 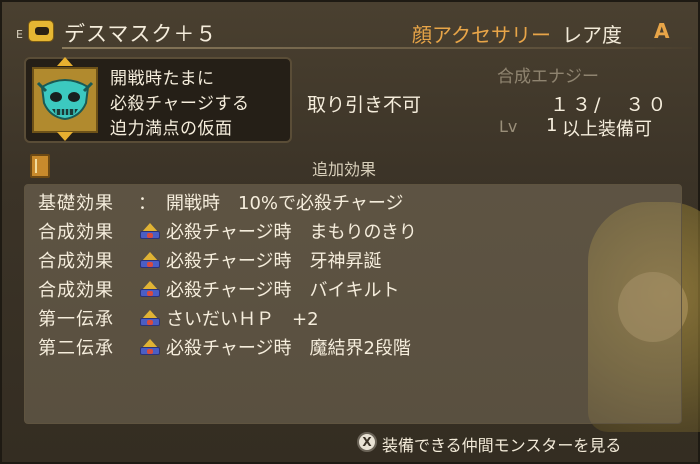 I want to click on effect-text: 必殺チャージ時 まもりのきり, so click(x=291, y=232).